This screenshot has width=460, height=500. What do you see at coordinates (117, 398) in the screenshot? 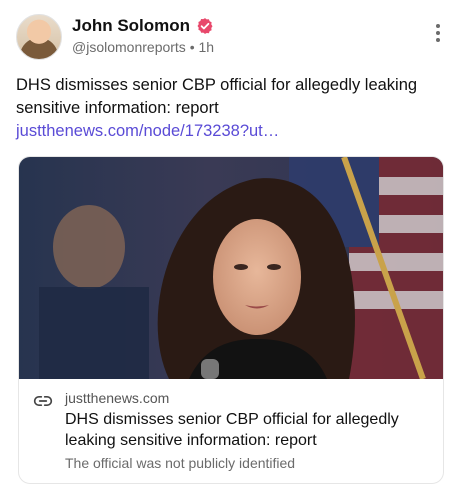
I see `card-domain: justthenews.com` at bounding box center [117, 398].